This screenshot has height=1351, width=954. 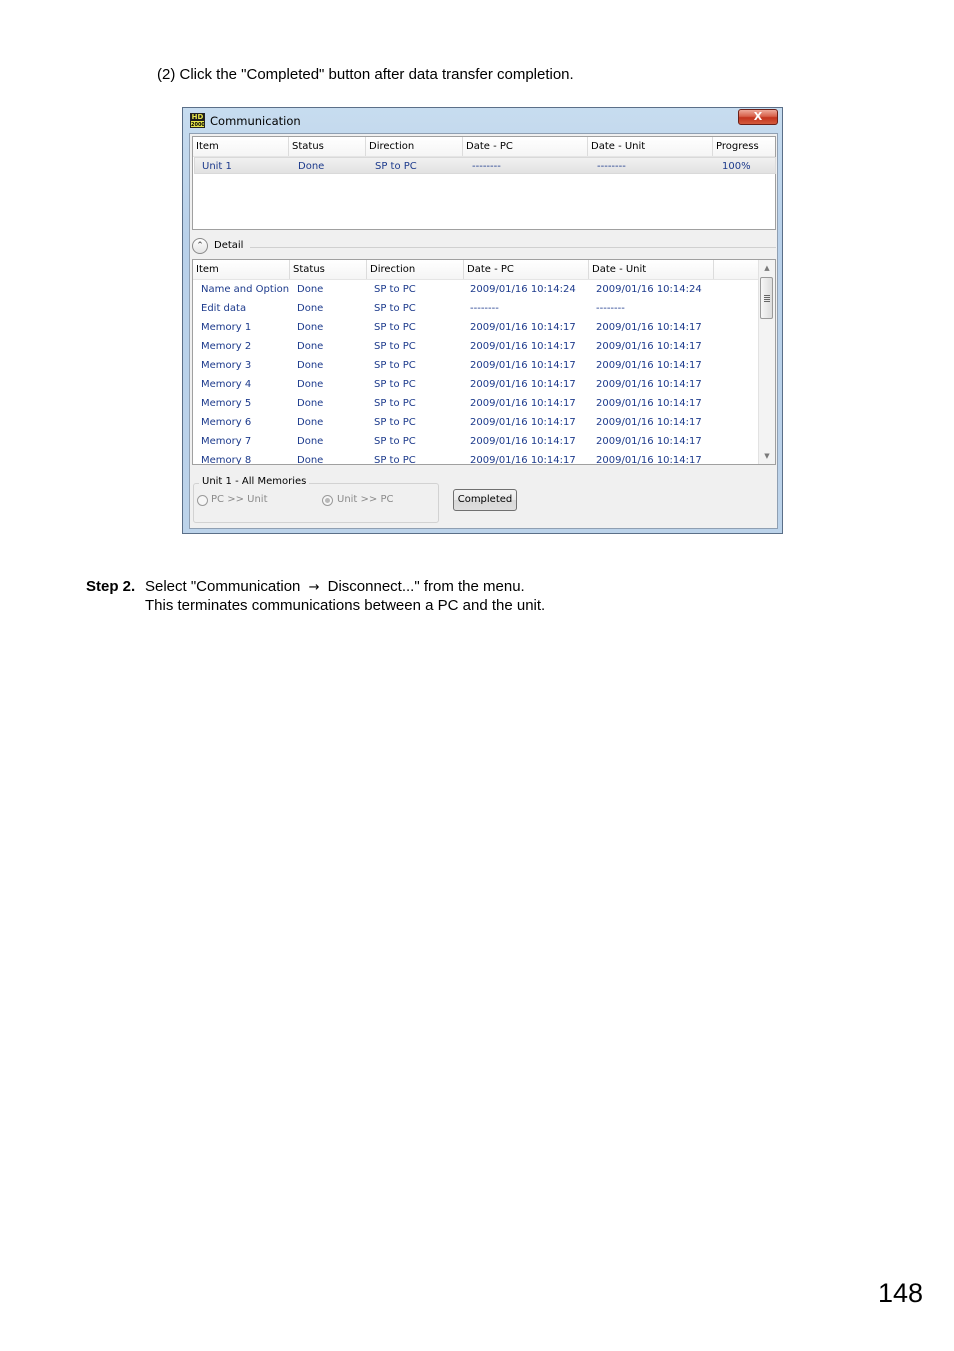 I want to click on app-icon: HD 2000, so click(x=197, y=120).